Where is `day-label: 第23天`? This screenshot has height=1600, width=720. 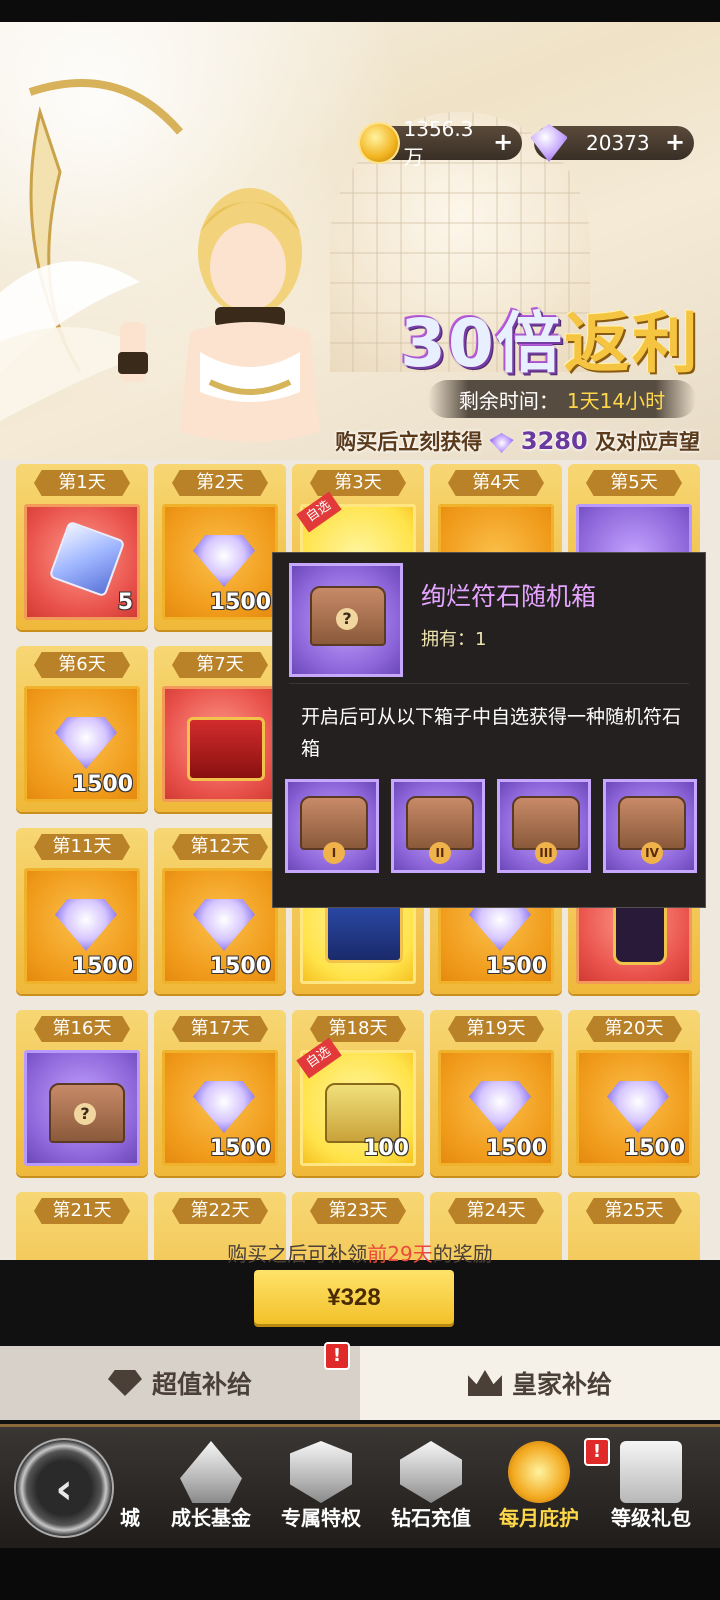 day-label: 第23天 is located at coordinates (358, 1211).